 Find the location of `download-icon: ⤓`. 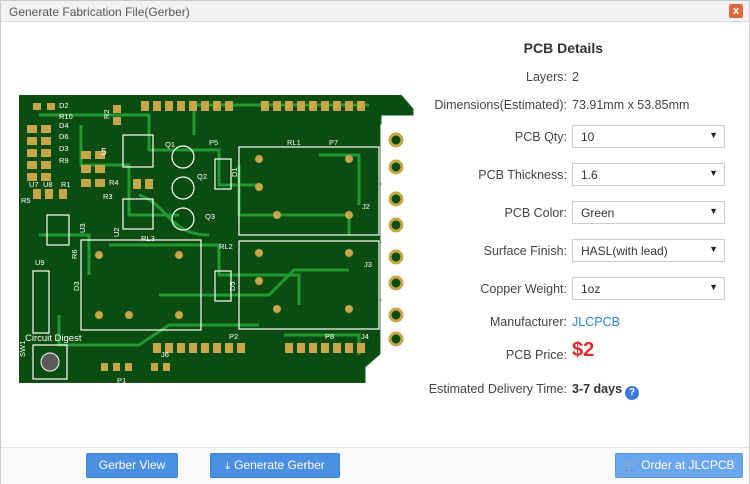

download-icon: ⤓ is located at coordinates (228, 466).